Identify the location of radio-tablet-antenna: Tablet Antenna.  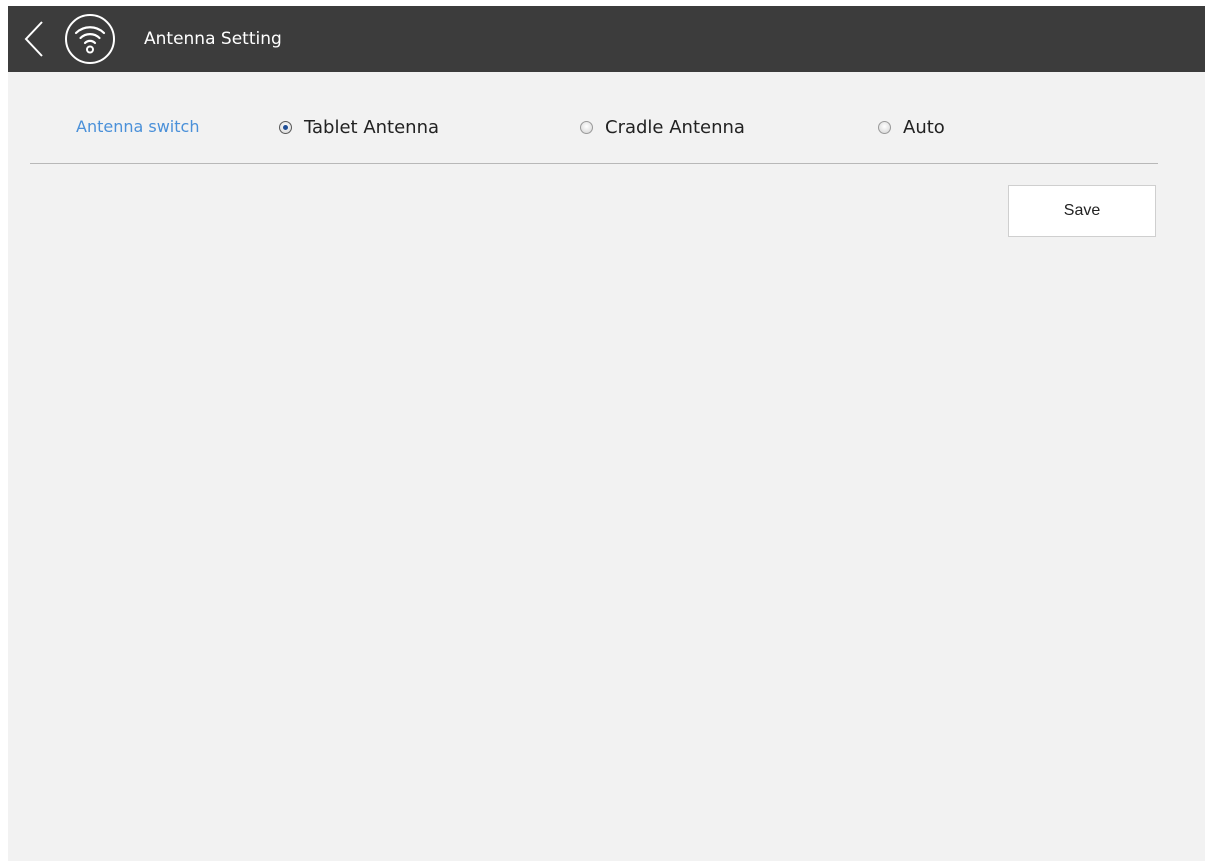
(359, 127).